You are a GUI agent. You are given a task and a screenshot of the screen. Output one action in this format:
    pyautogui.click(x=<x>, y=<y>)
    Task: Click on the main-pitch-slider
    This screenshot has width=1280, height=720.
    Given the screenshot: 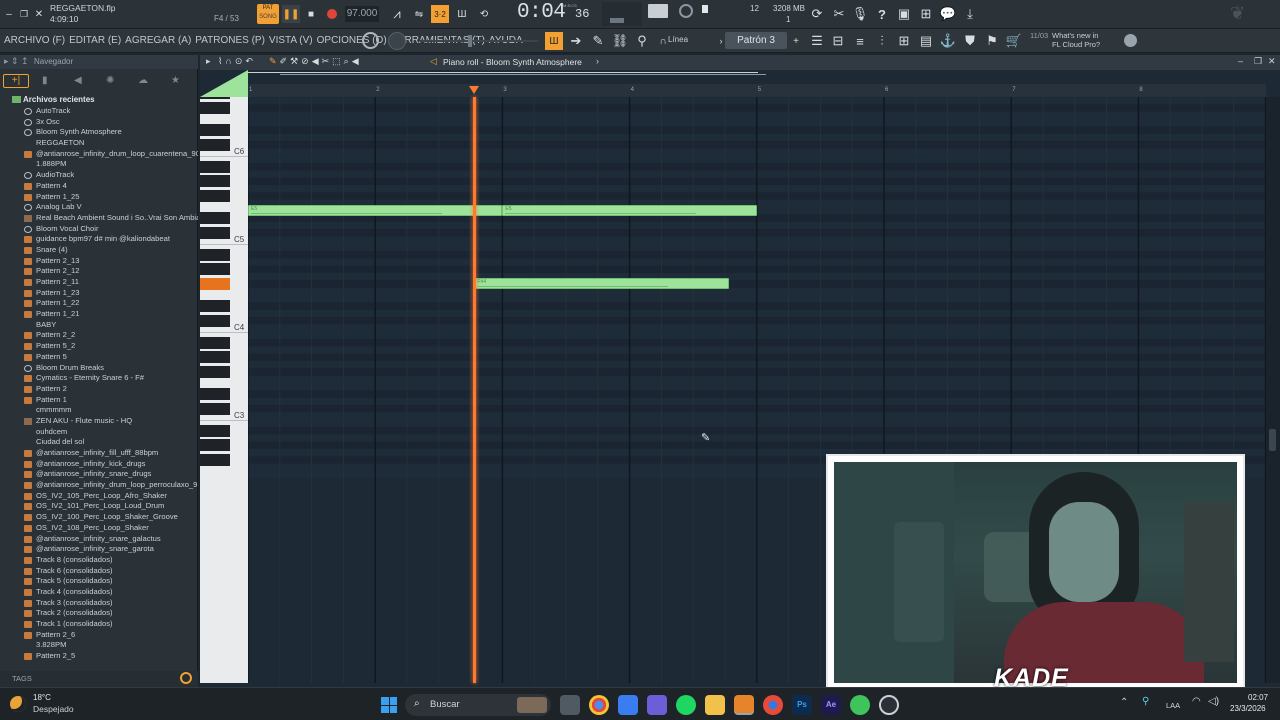 What is the action you would take?
    pyautogui.click(x=479, y=41)
    